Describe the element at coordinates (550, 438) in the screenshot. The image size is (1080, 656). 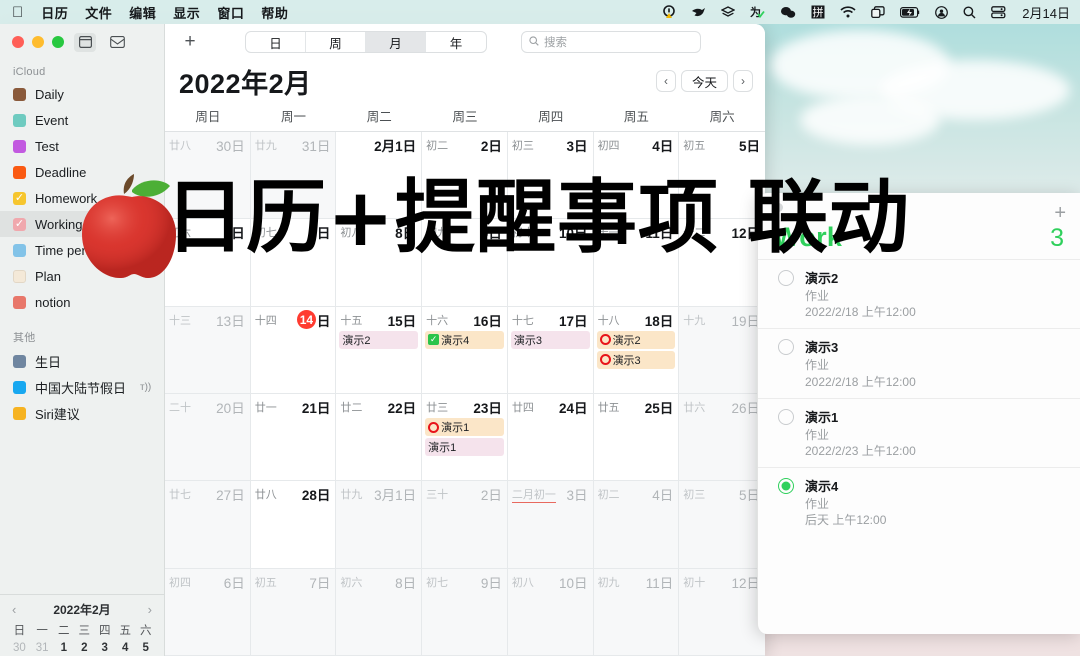
I see `calendar-day-cell: 廿四 24日` at that location.